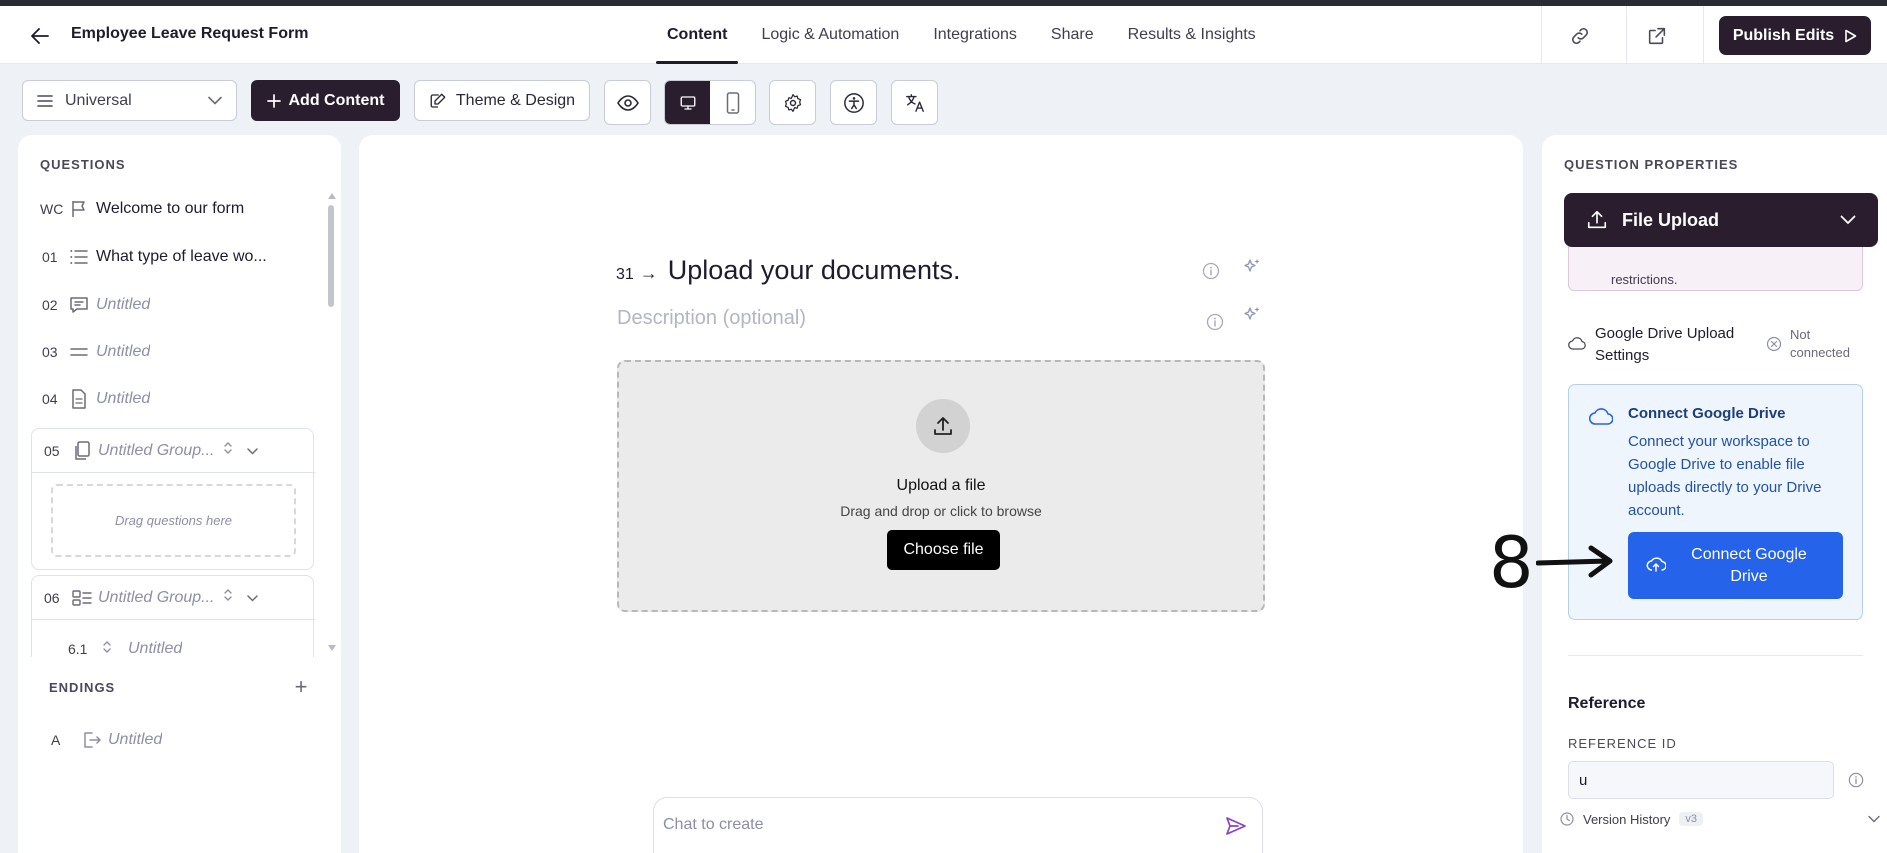 This screenshot has width=1887, height=853. Describe the element at coordinates (188, 643) in the screenshot. I see `group-child-question: 6.1 Untitled` at that location.